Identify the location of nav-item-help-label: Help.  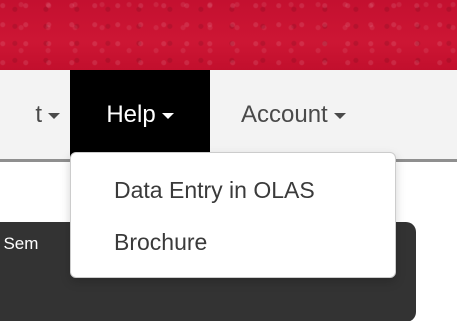
(131, 114).